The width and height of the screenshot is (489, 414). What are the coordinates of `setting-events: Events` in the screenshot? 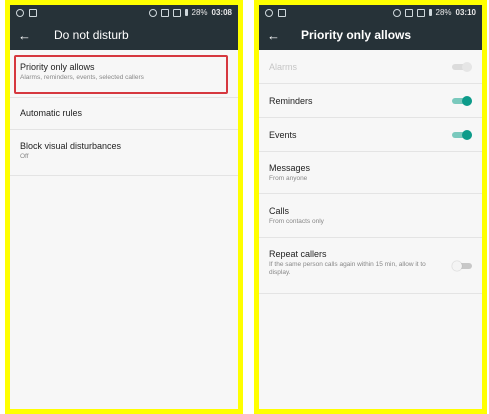 It's located at (370, 135).